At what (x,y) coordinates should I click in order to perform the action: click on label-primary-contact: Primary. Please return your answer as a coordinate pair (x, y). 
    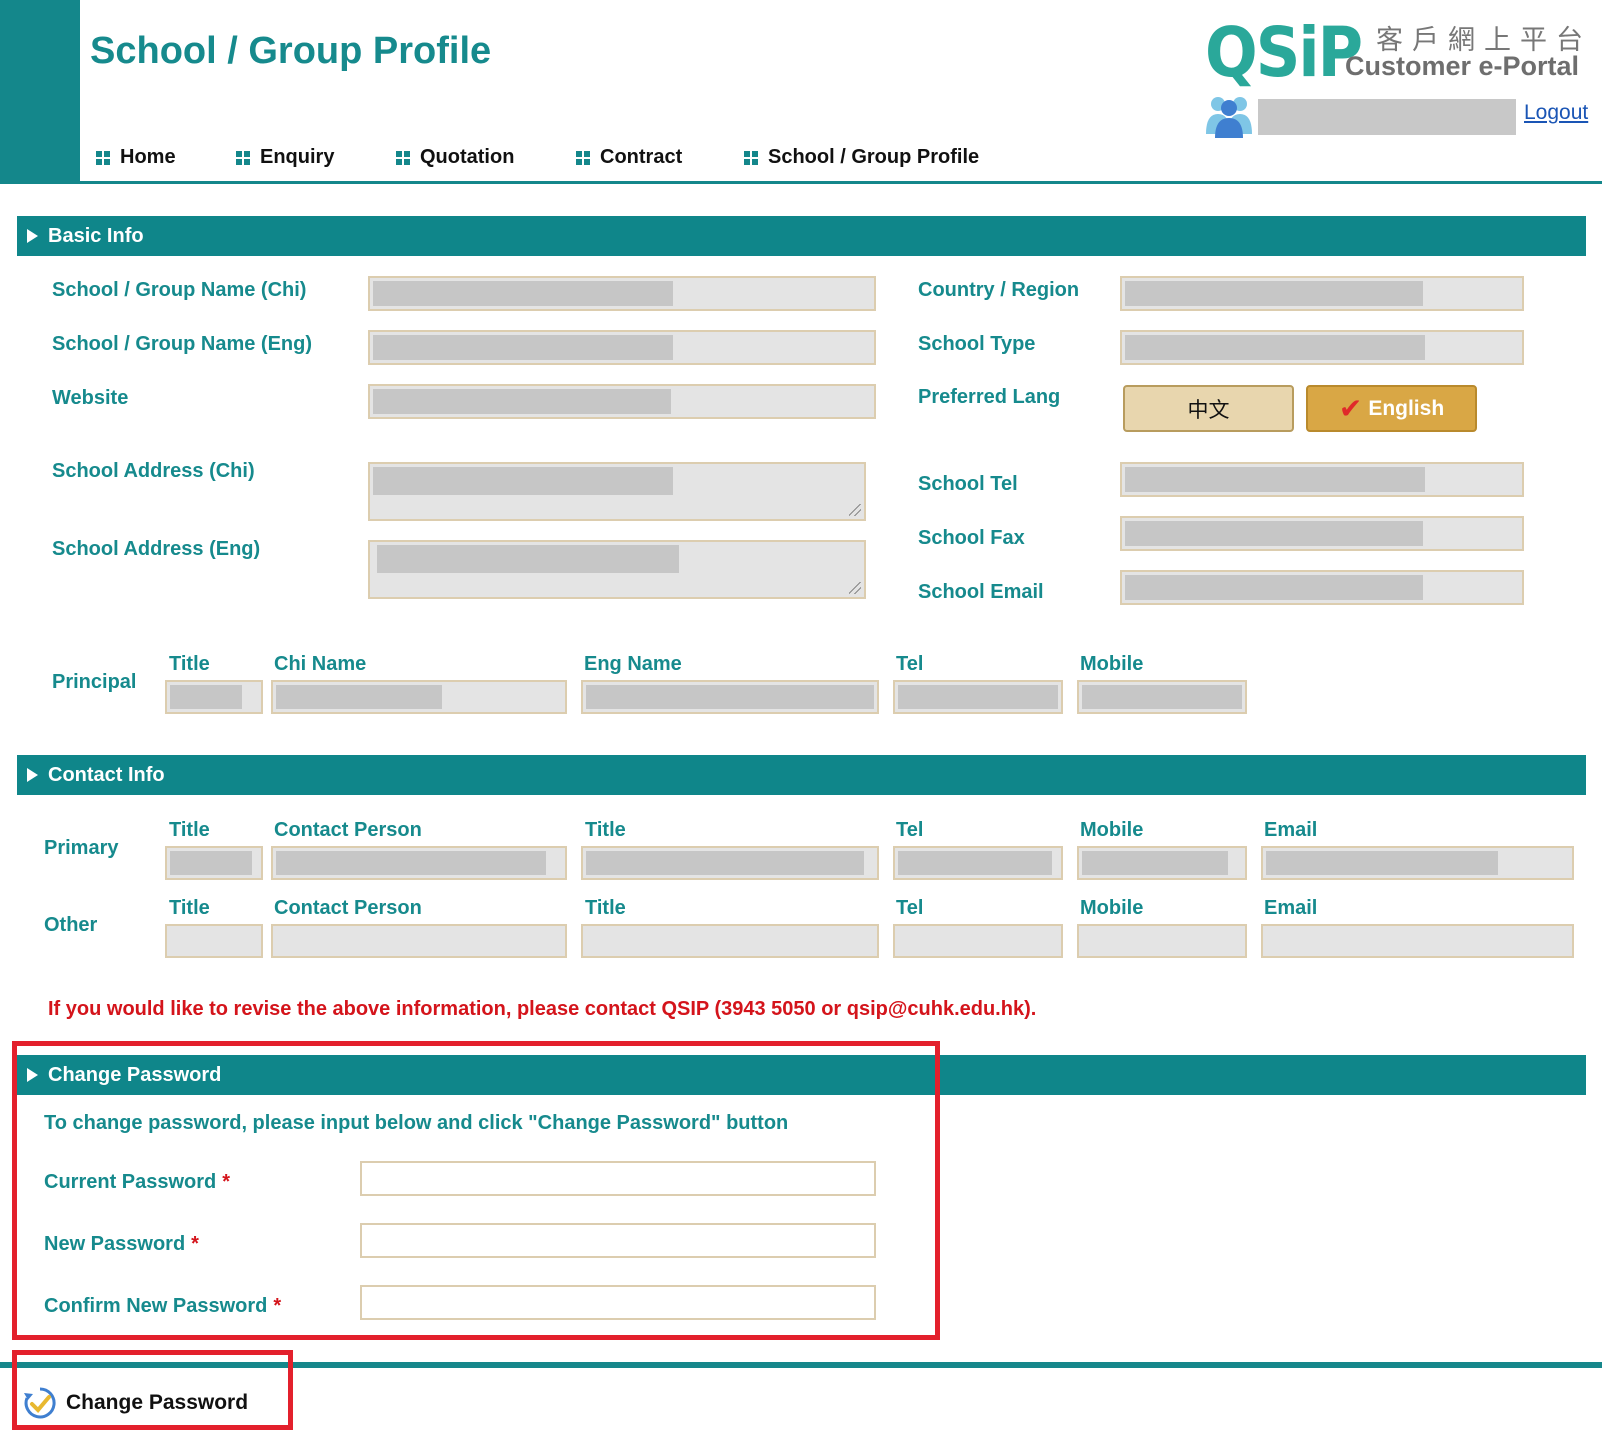
    Looking at the image, I should click on (81, 848).